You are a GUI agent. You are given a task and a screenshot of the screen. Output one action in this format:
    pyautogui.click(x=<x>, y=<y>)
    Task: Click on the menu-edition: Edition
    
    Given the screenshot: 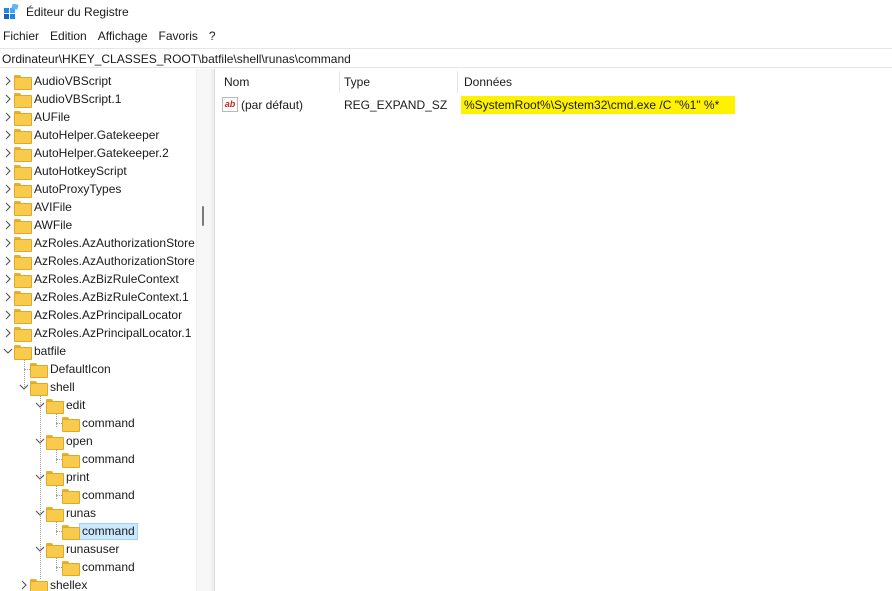 What is the action you would take?
    pyautogui.click(x=70, y=37)
    